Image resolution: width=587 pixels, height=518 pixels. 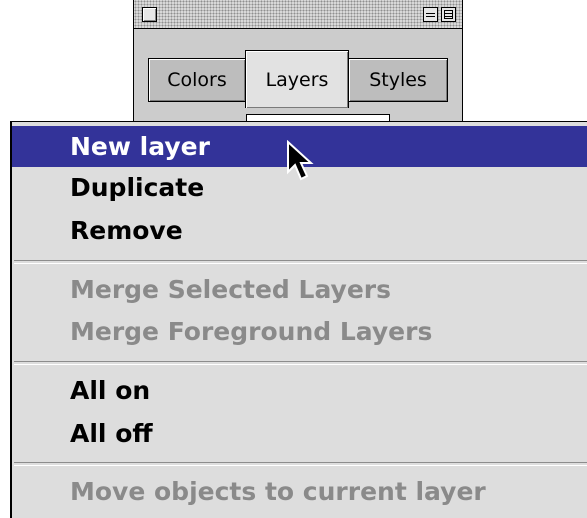 I want to click on tab-layers: Layers, so click(x=297, y=79).